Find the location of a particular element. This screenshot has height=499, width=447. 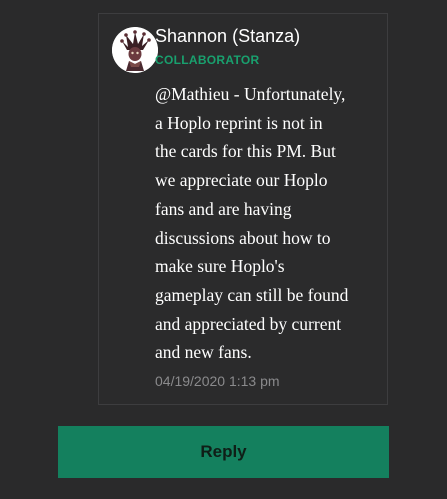

role-badge: COLLABORATOR is located at coordinates (207, 60).